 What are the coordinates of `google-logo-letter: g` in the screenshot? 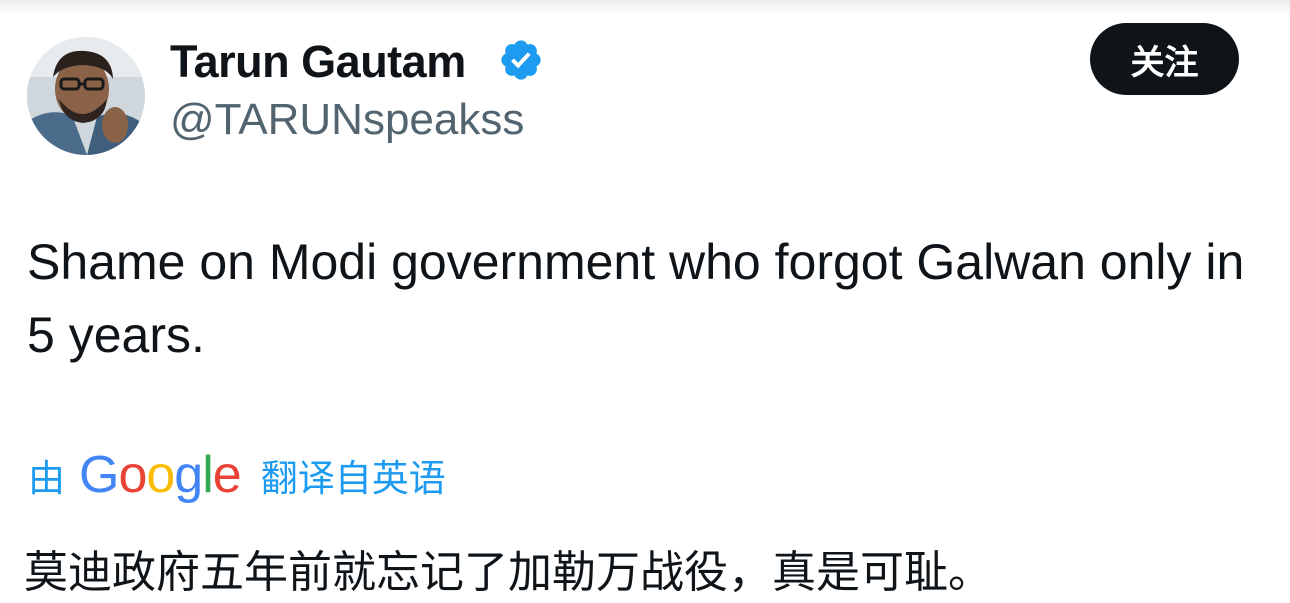 It's located at (188, 475).